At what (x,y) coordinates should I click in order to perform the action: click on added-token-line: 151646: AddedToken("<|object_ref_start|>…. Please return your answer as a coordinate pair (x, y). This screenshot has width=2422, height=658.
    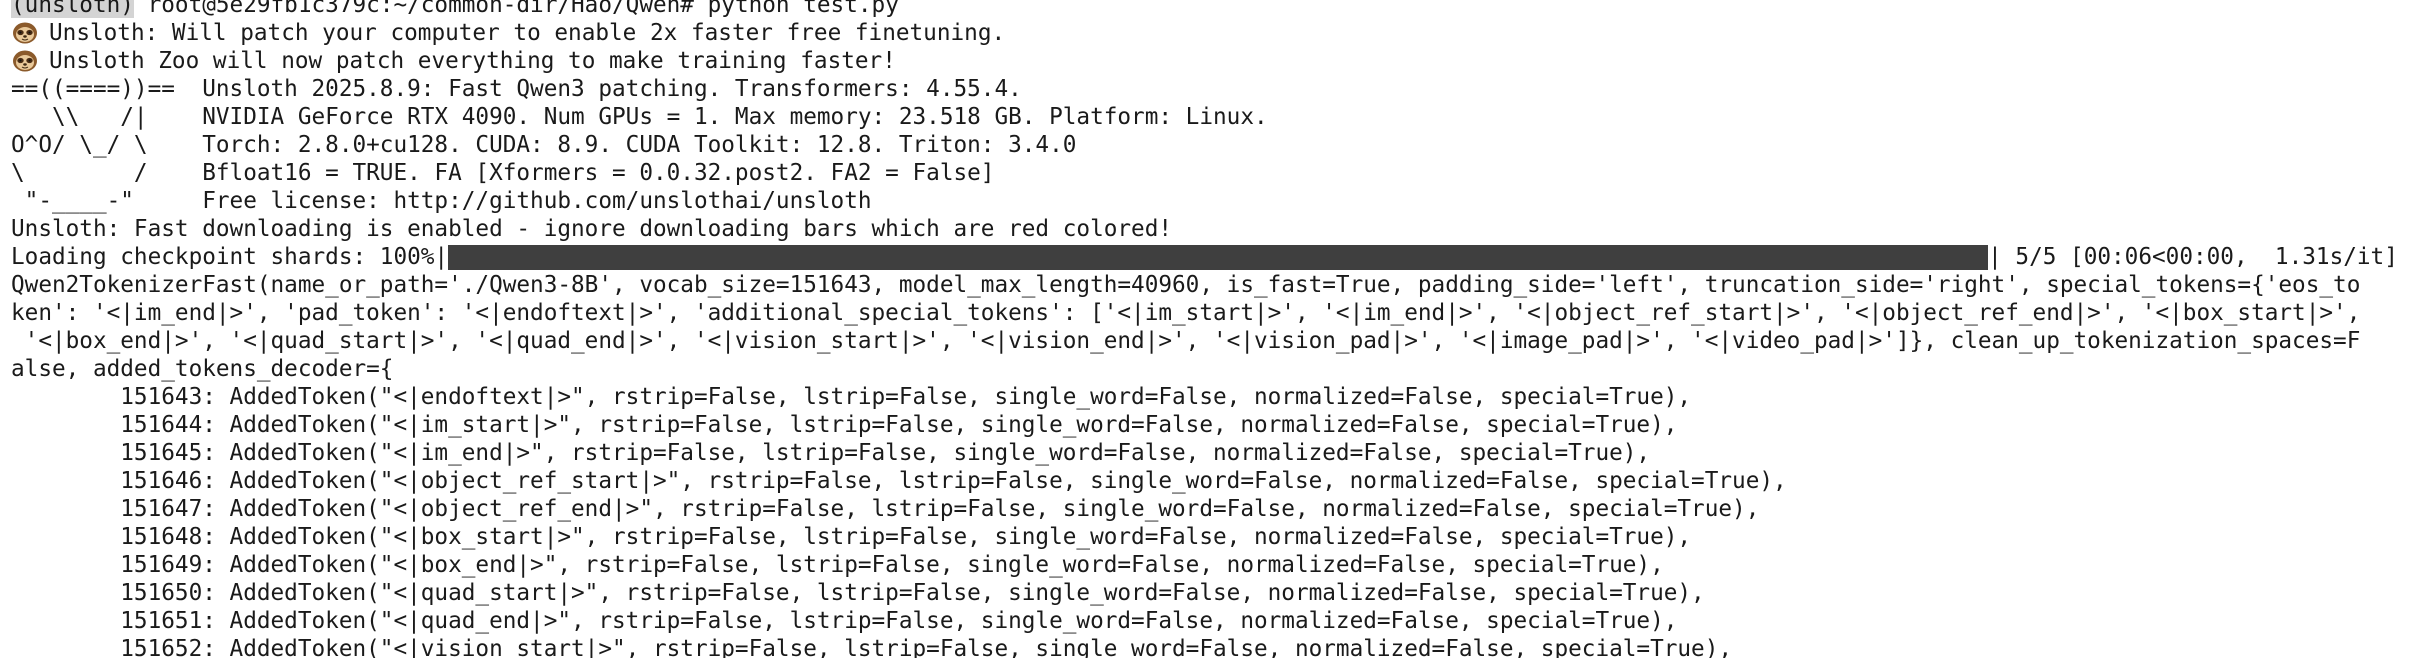
    Looking at the image, I should click on (899, 481).